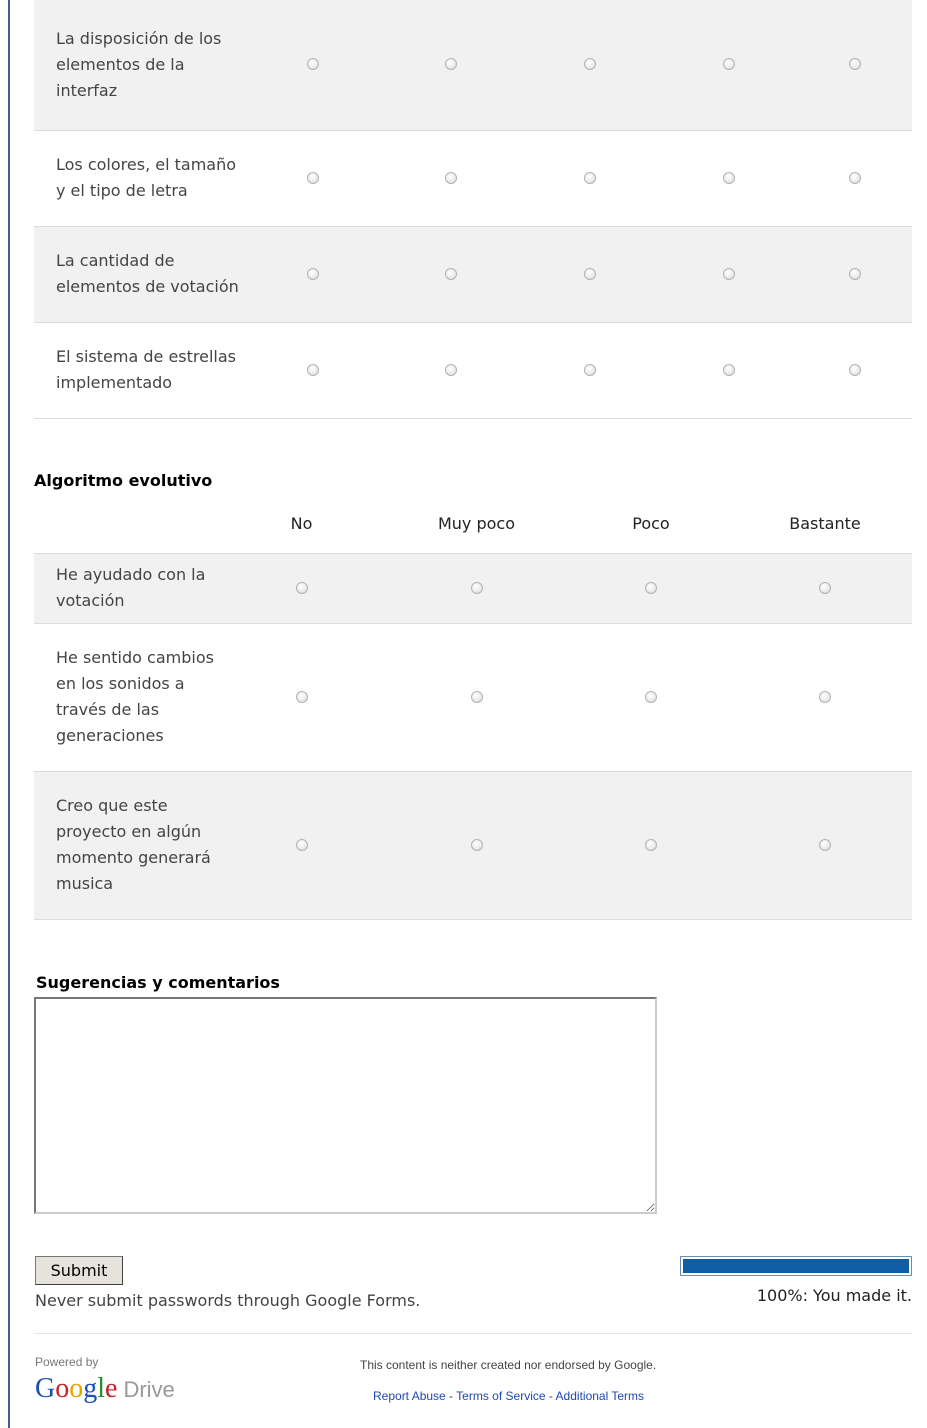 This screenshot has height=1428, width=927. Describe the element at coordinates (473, 274) in the screenshot. I see `table-row: La cantidad de elementos de votación` at that location.